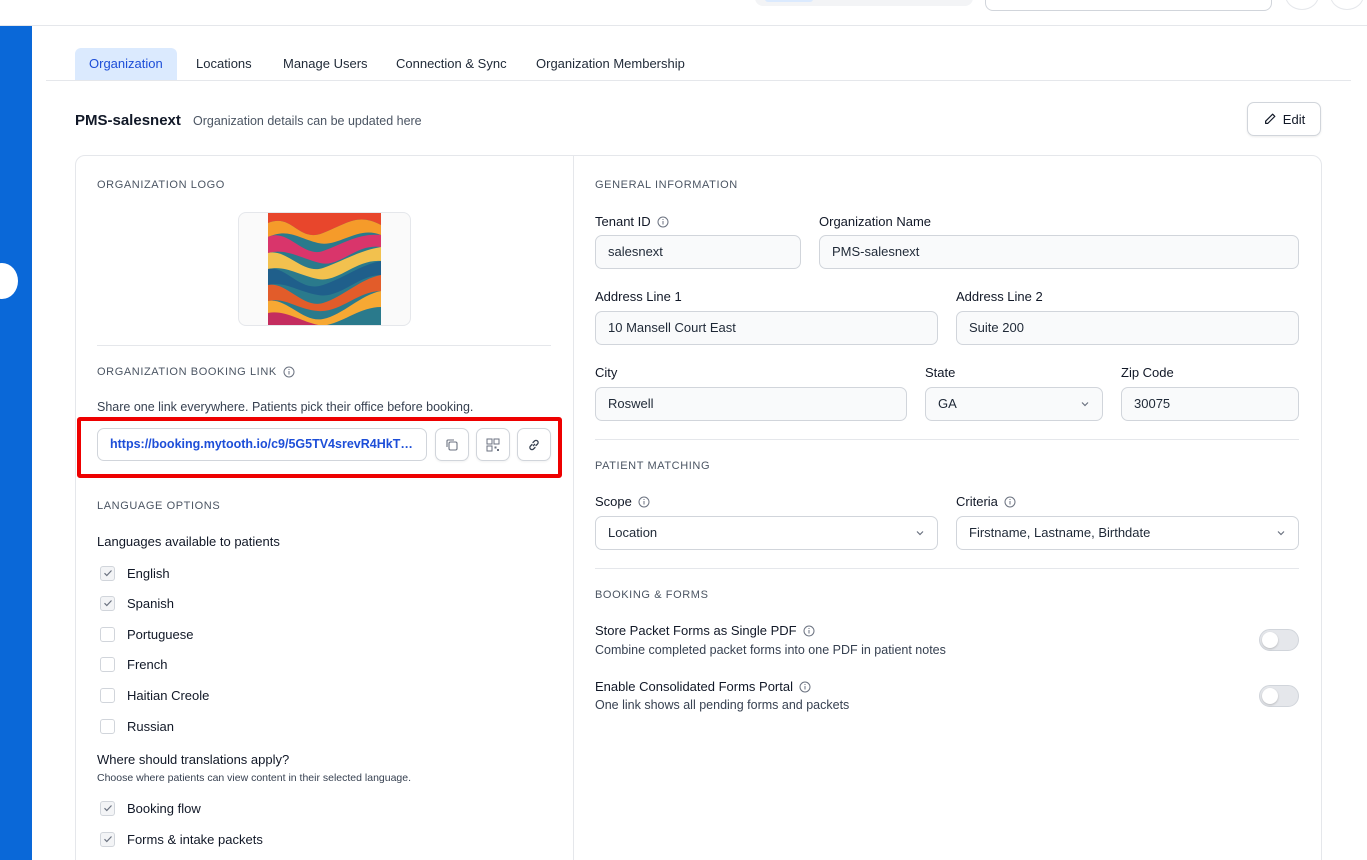 The height and width of the screenshot is (860, 1367). What do you see at coordinates (307, 121) in the screenshot?
I see `page-subtitle: Organization details can be updated here` at bounding box center [307, 121].